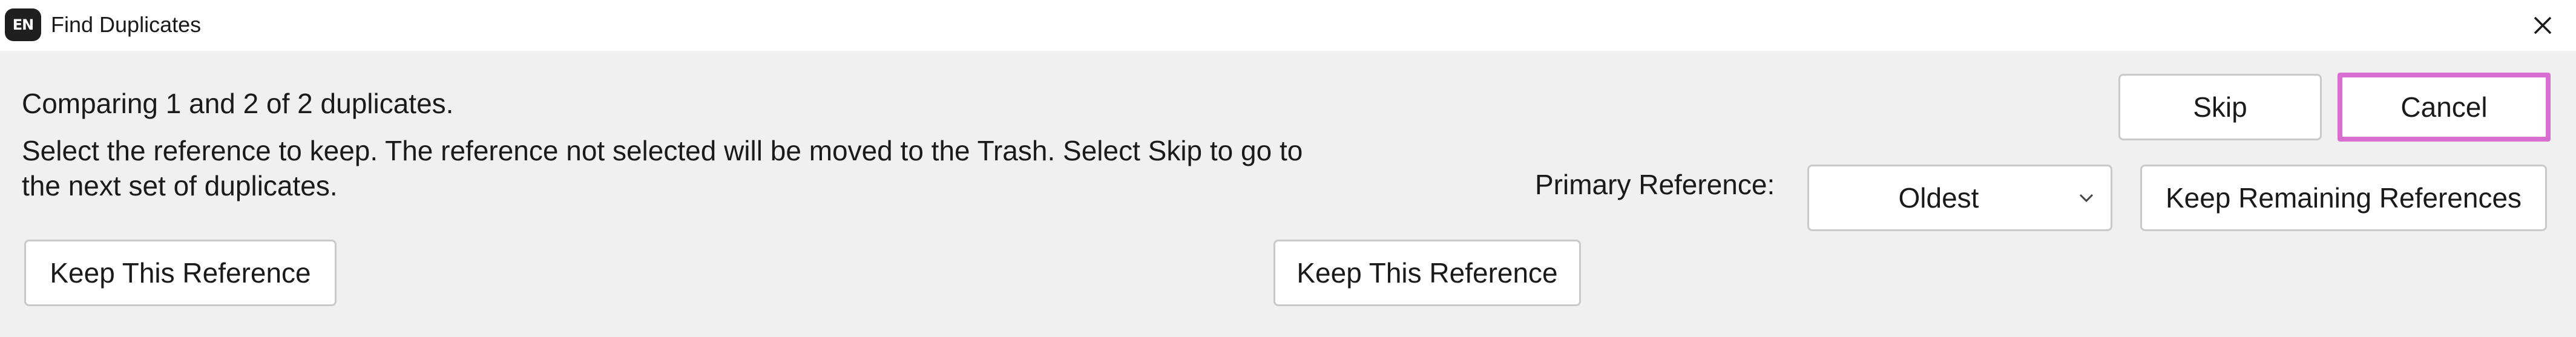  What do you see at coordinates (126, 24) in the screenshot?
I see `window-title: Find Duplicates` at bounding box center [126, 24].